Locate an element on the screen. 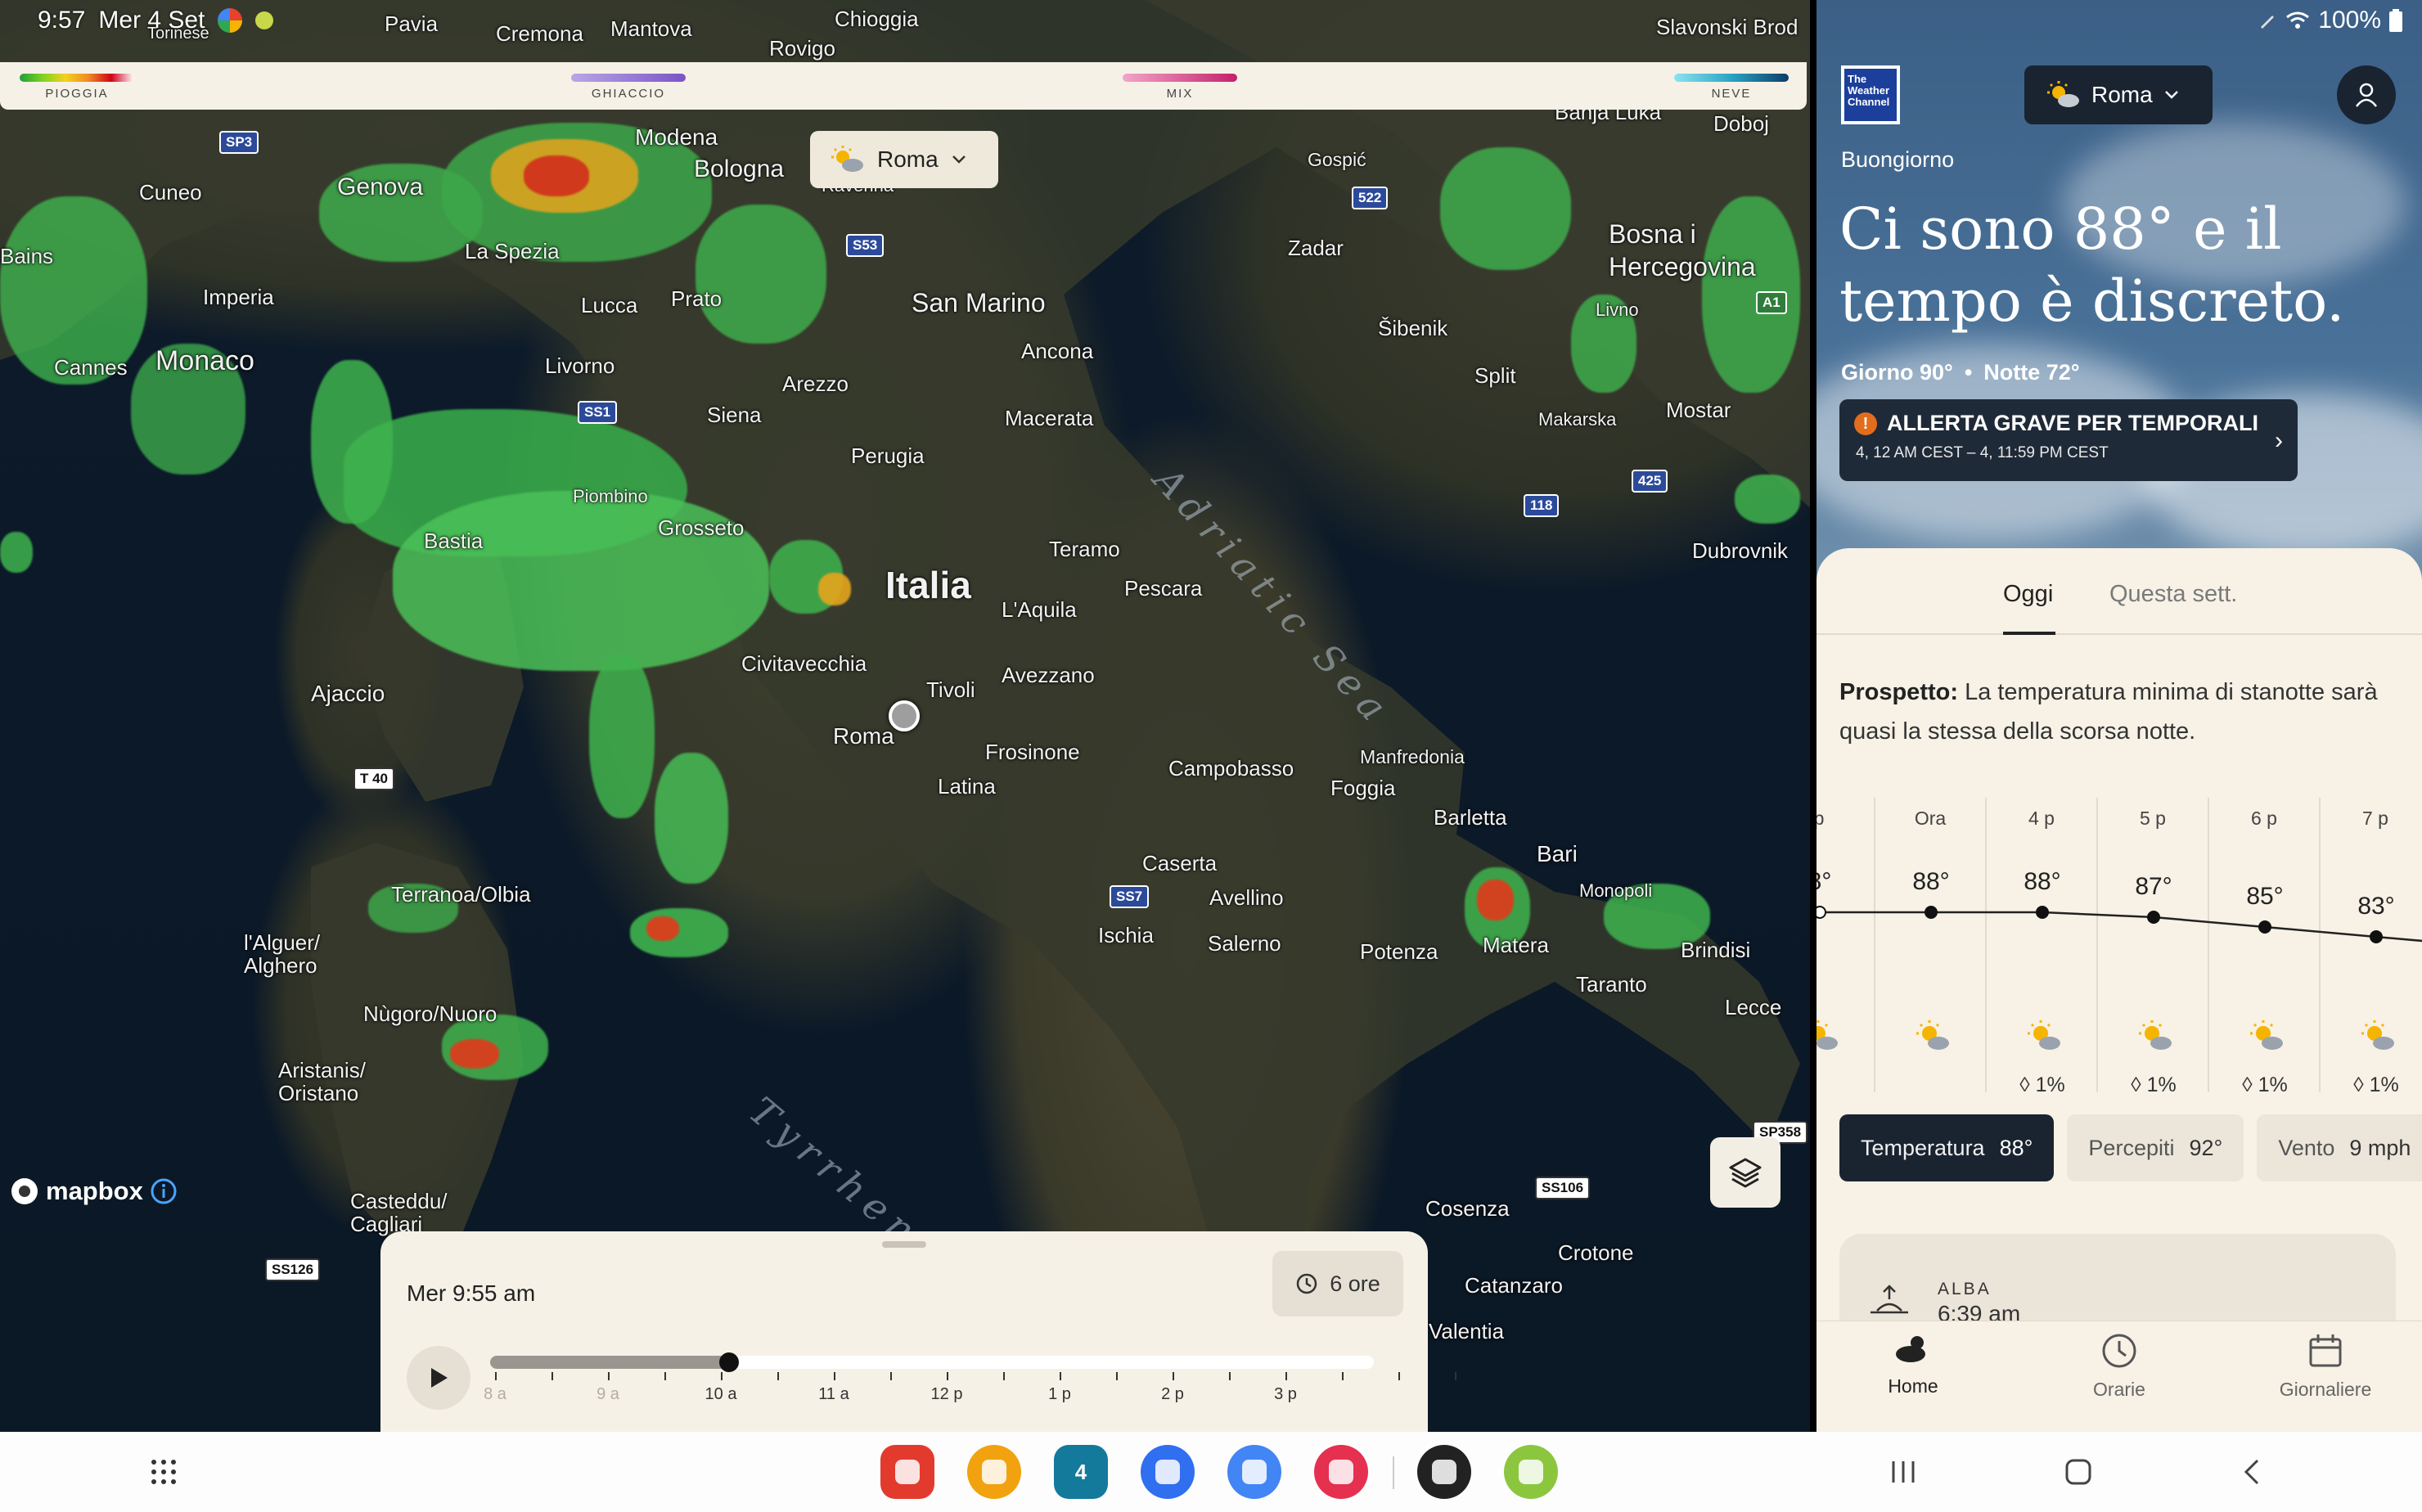  city-label: Salerno is located at coordinates (1244, 944).